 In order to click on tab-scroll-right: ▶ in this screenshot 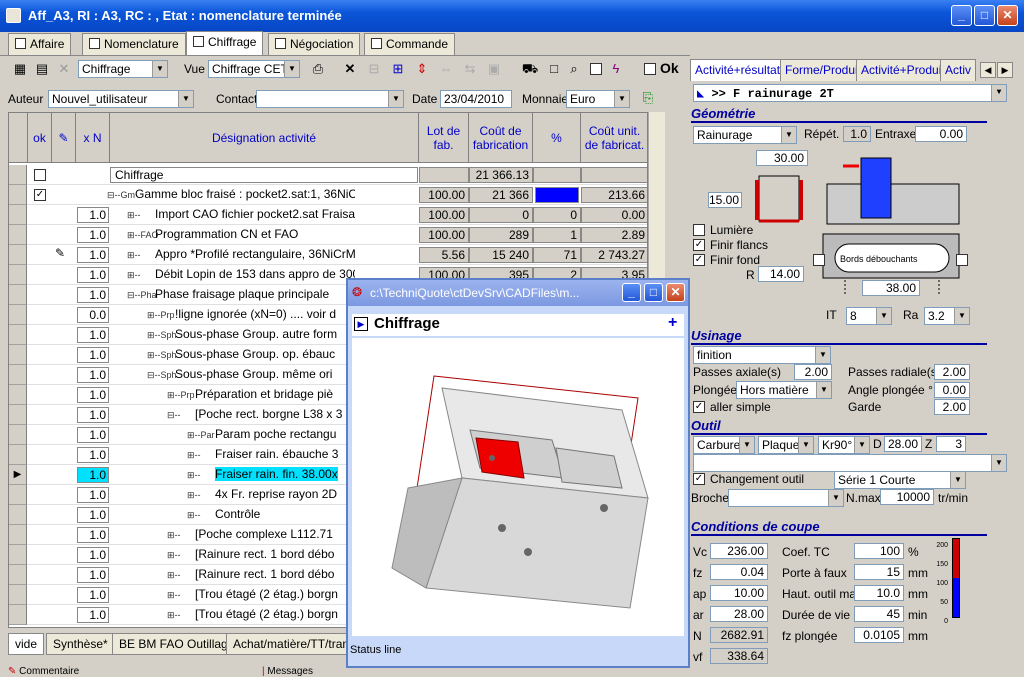, I will do `click(1005, 70)`.